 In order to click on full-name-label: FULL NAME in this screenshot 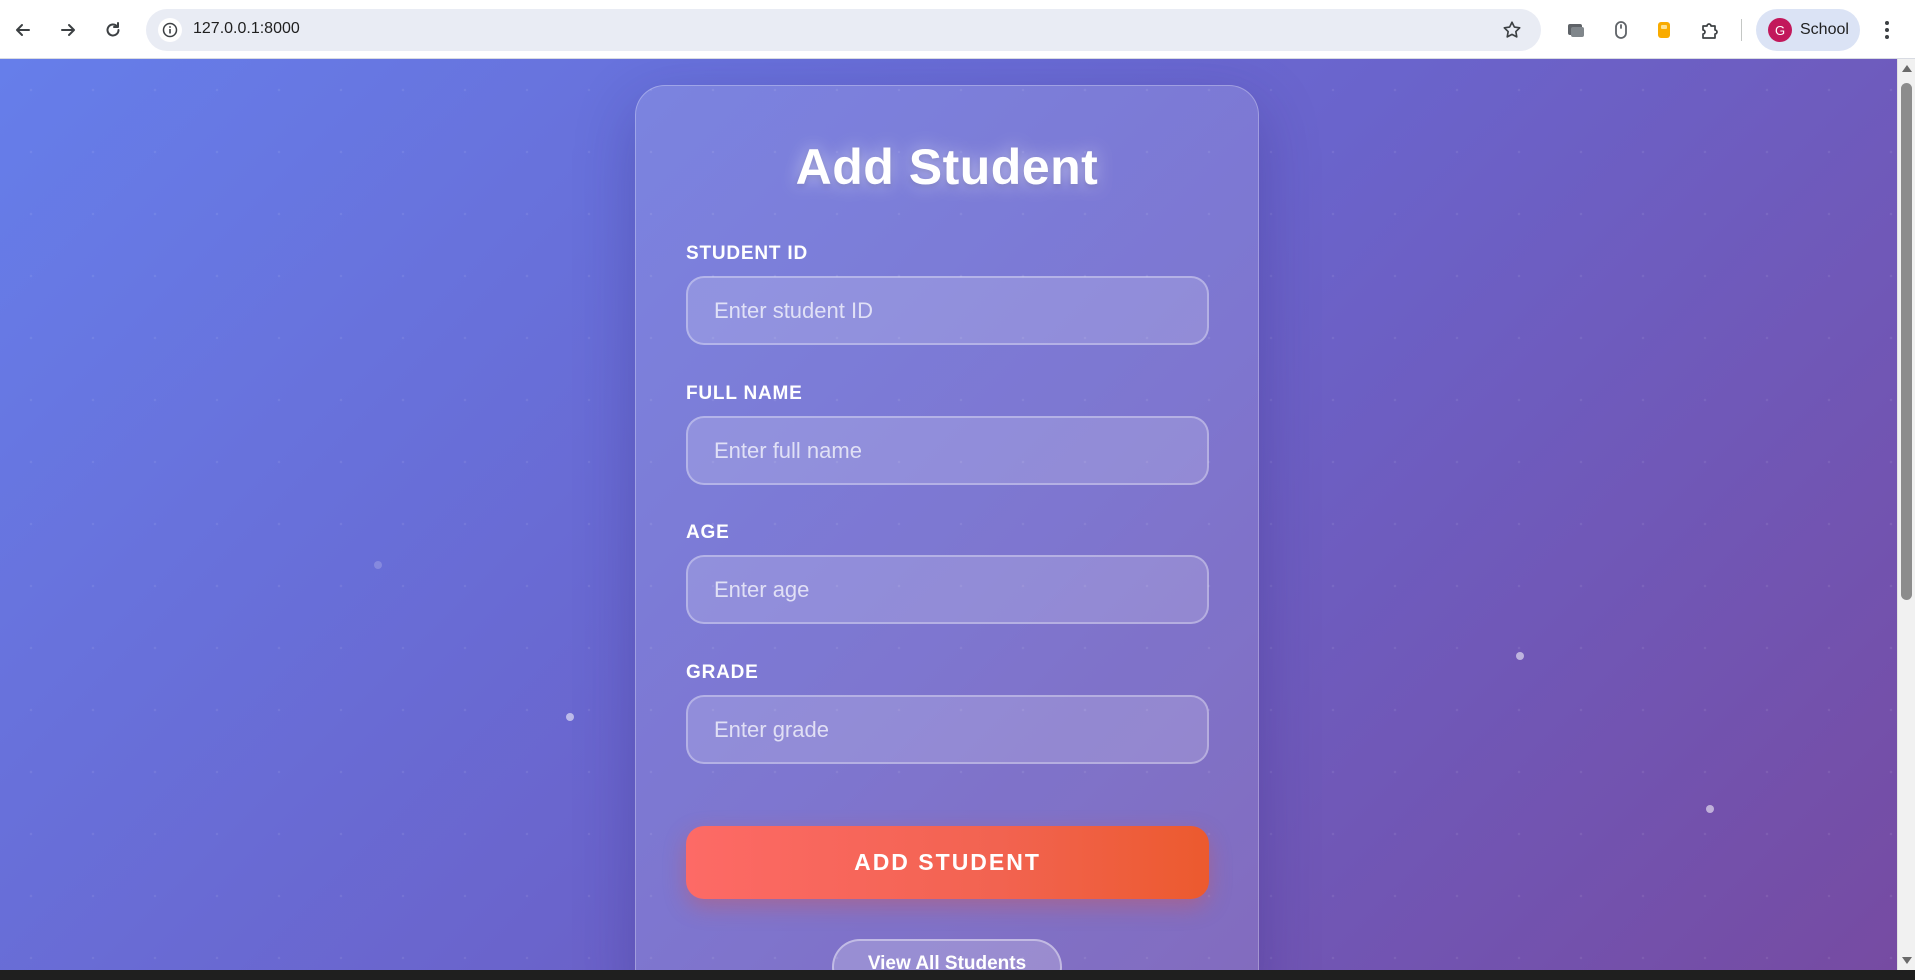, I will do `click(744, 393)`.